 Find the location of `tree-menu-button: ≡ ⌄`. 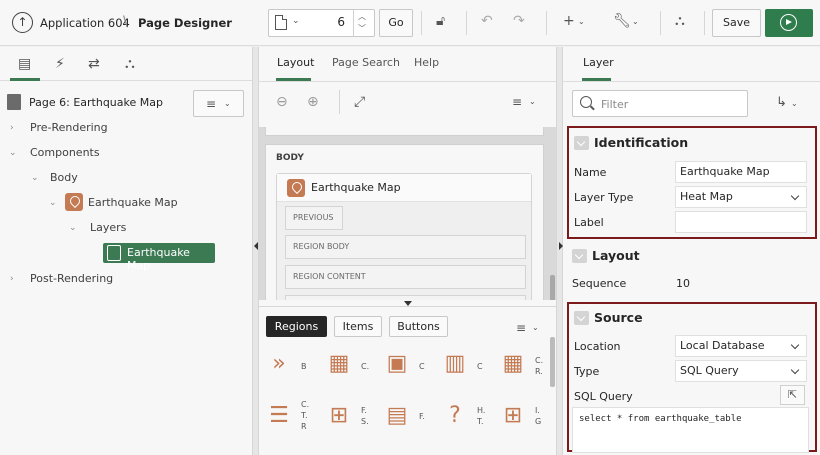

tree-menu-button: ≡ ⌄ is located at coordinates (218, 103).